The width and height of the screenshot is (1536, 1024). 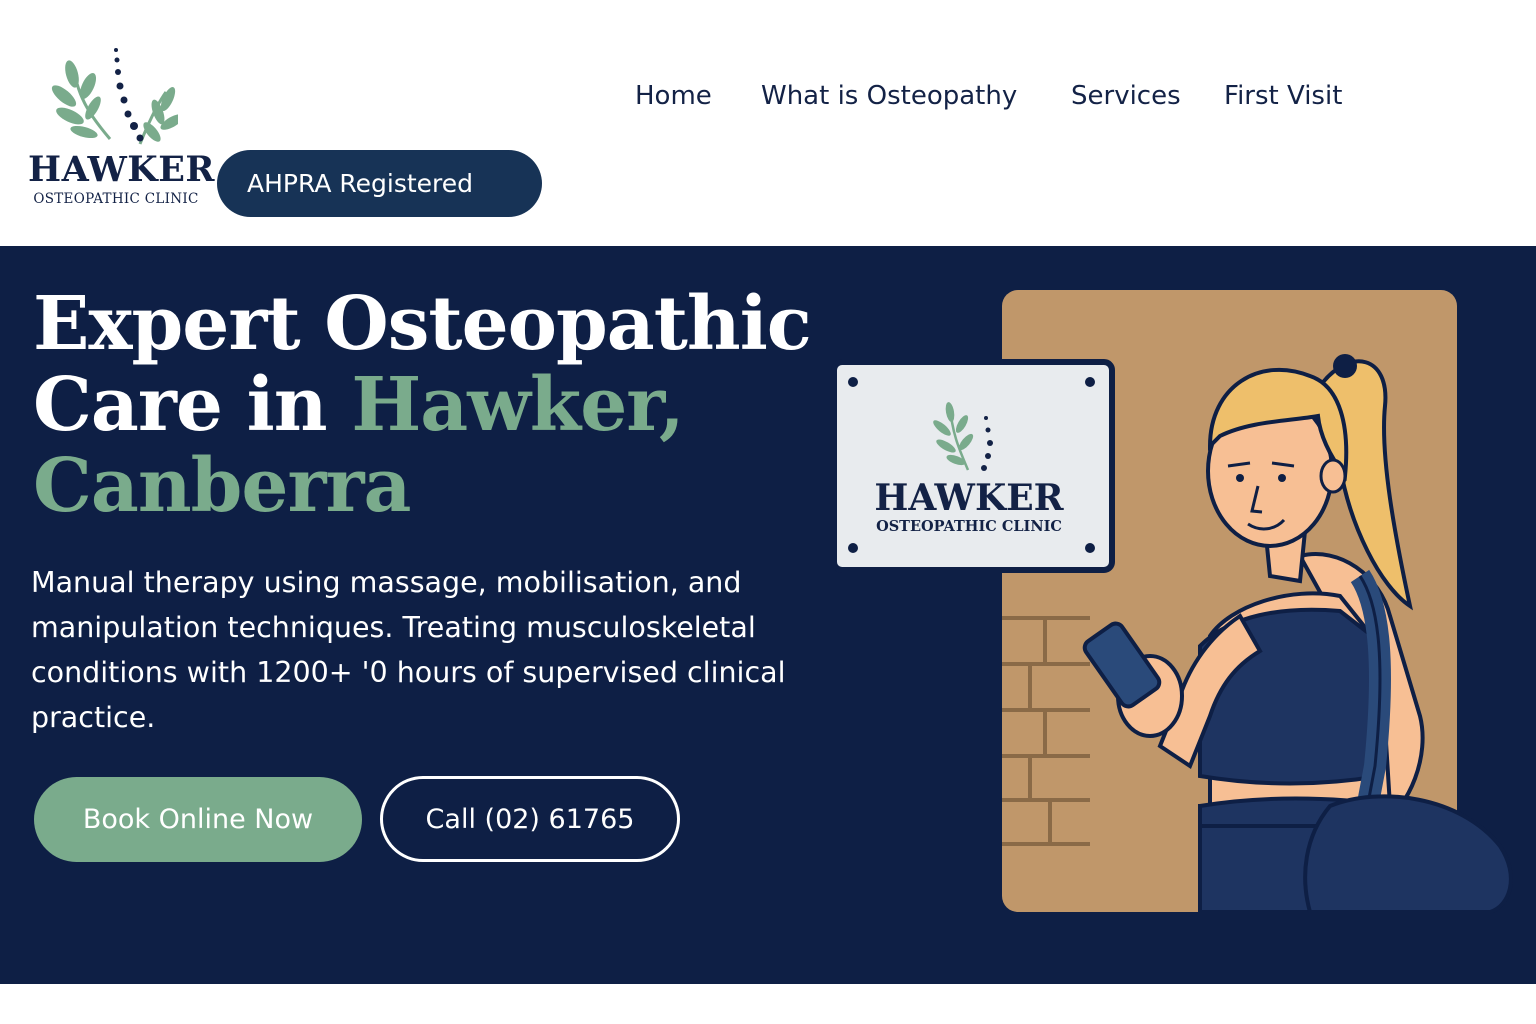 I want to click on clinic-logo: HAWKER OSTEOPATHIC CLINIC, so click(x=120, y=126).